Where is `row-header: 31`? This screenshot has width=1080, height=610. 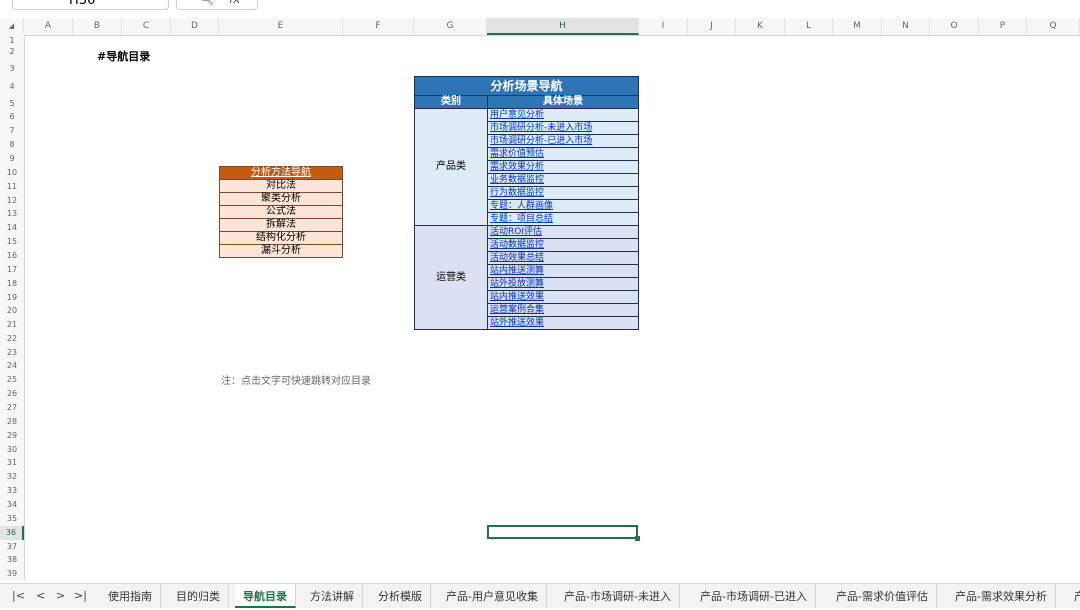 row-header: 31 is located at coordinates (12, 462).